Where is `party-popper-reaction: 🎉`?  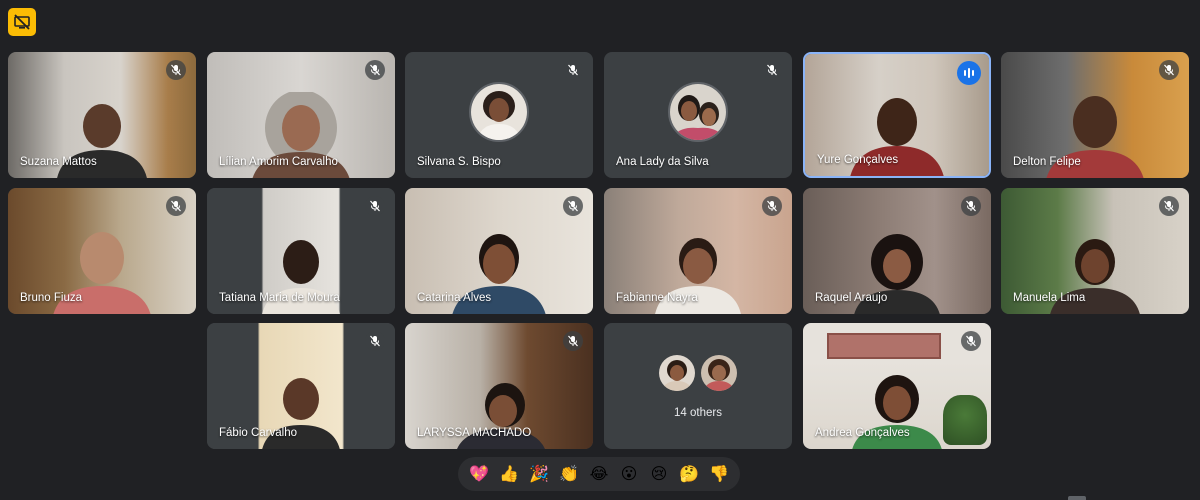
party-popper-reaction: 🎉 is located at coordinates (539, 474).